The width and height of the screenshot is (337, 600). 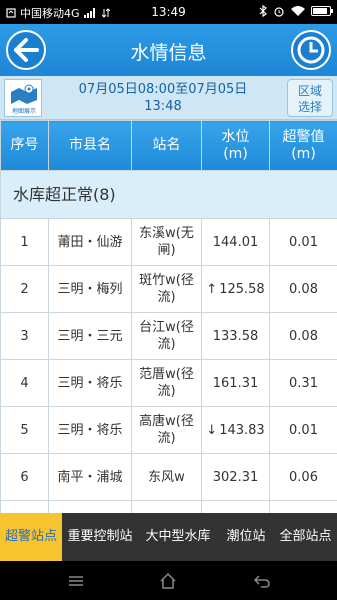 I want to click on row-county, so click(x=90, y=506).